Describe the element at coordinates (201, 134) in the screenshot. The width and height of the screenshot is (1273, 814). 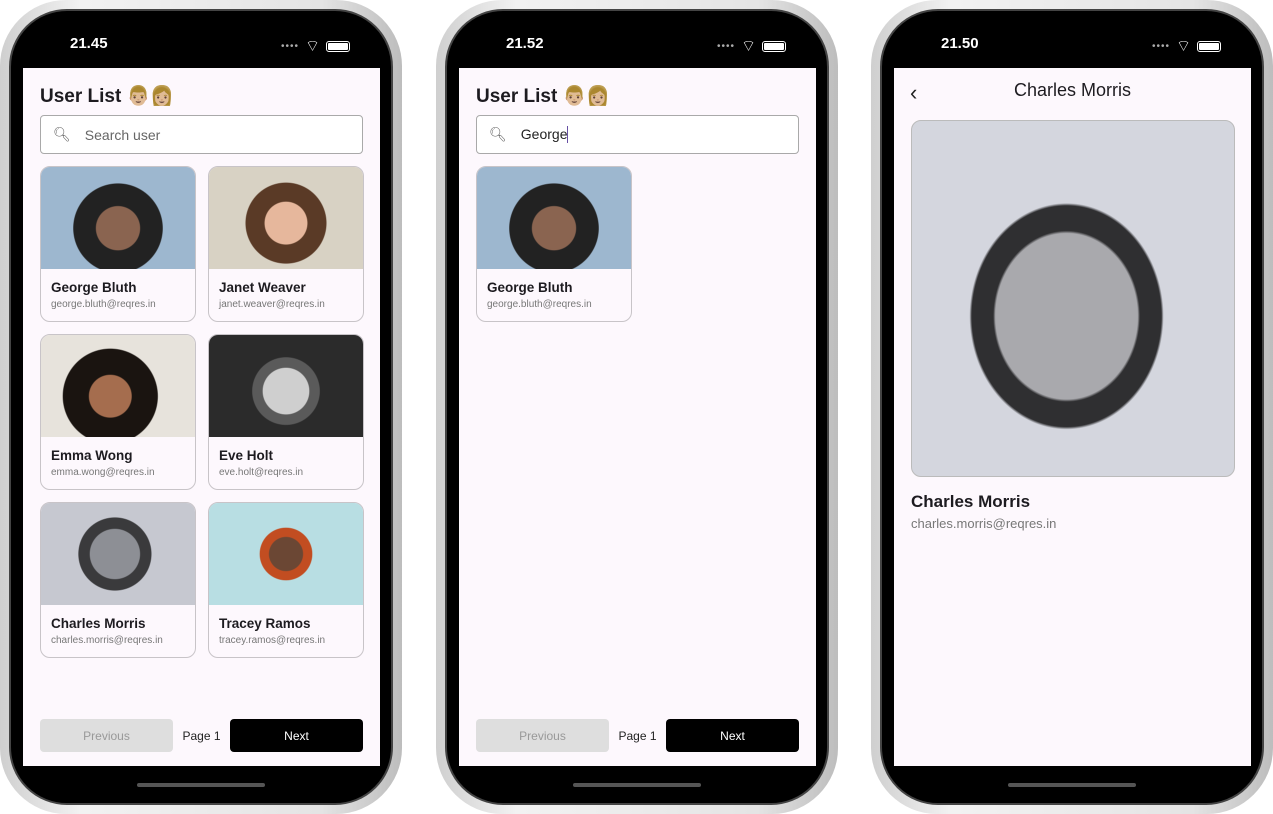
I see `search-input: 🔍︎ Search user` at that location.